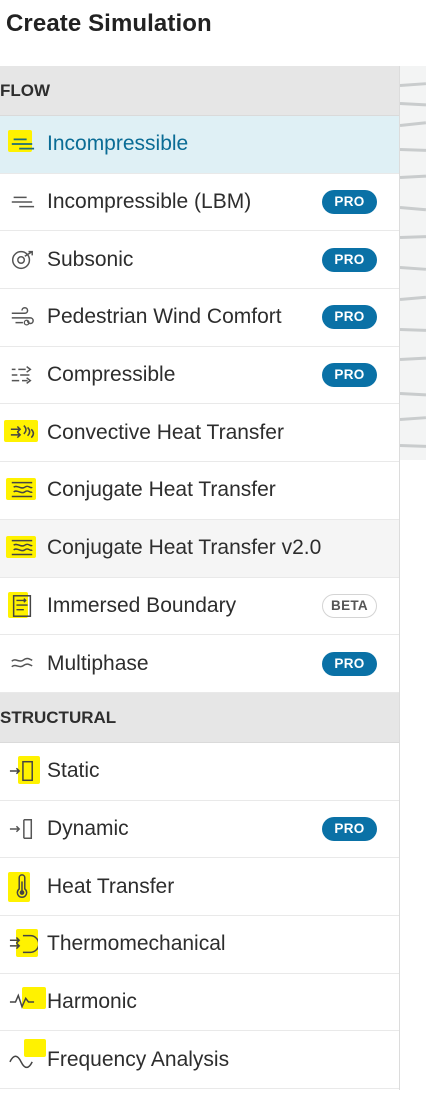 Image resolution: width=426 pixels, height=1098 pixels. I want to click on simulation-type-label: Static, so click(73, 771).